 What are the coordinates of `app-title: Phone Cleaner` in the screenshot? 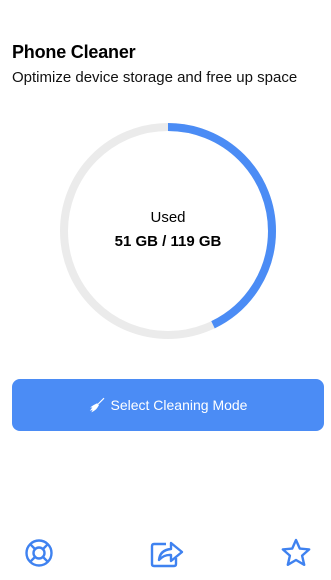 It's located at (74, 52).